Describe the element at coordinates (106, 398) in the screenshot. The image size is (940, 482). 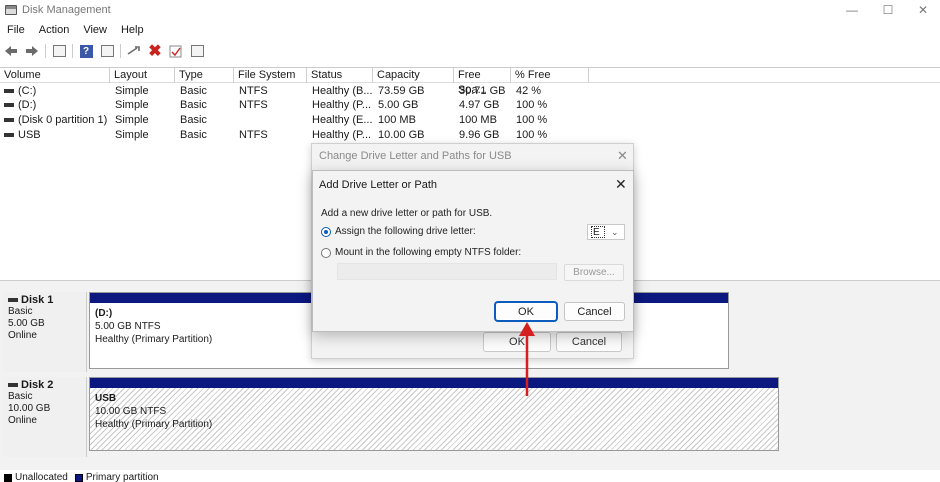
I see `partition-title: USB` at that location.